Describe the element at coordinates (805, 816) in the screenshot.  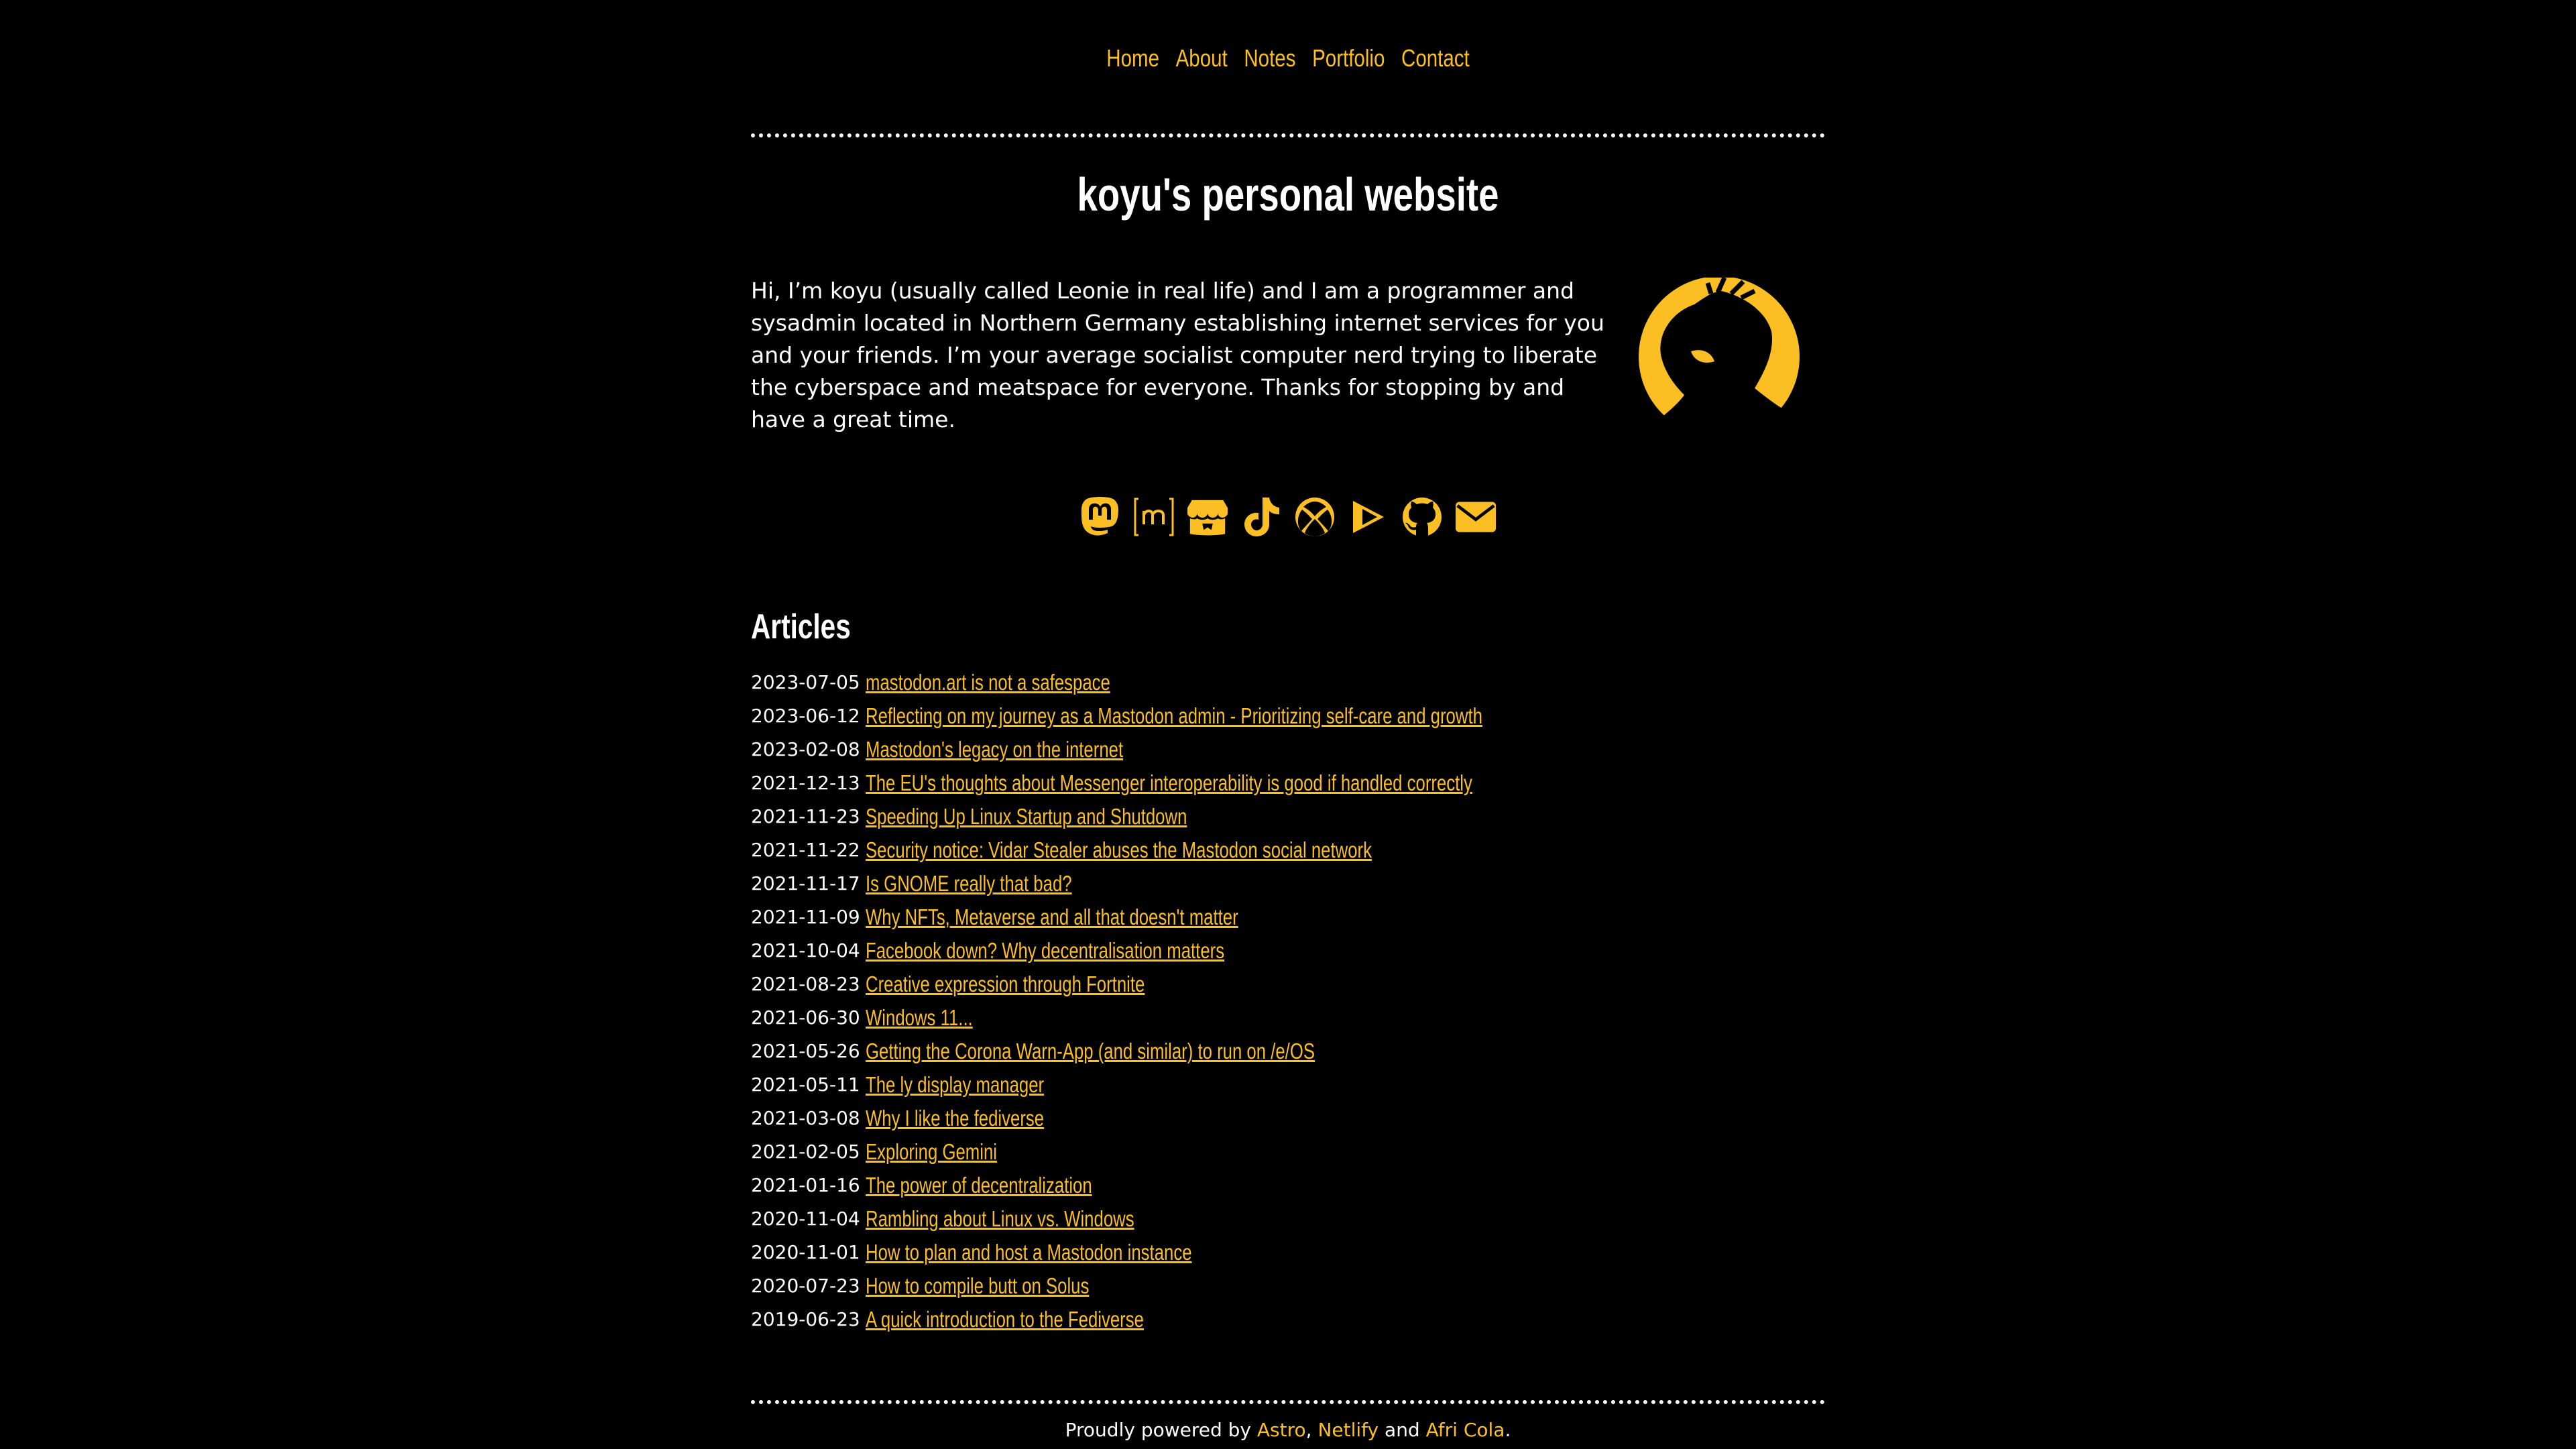
I see `article-date: 2021-11-23` at that location.